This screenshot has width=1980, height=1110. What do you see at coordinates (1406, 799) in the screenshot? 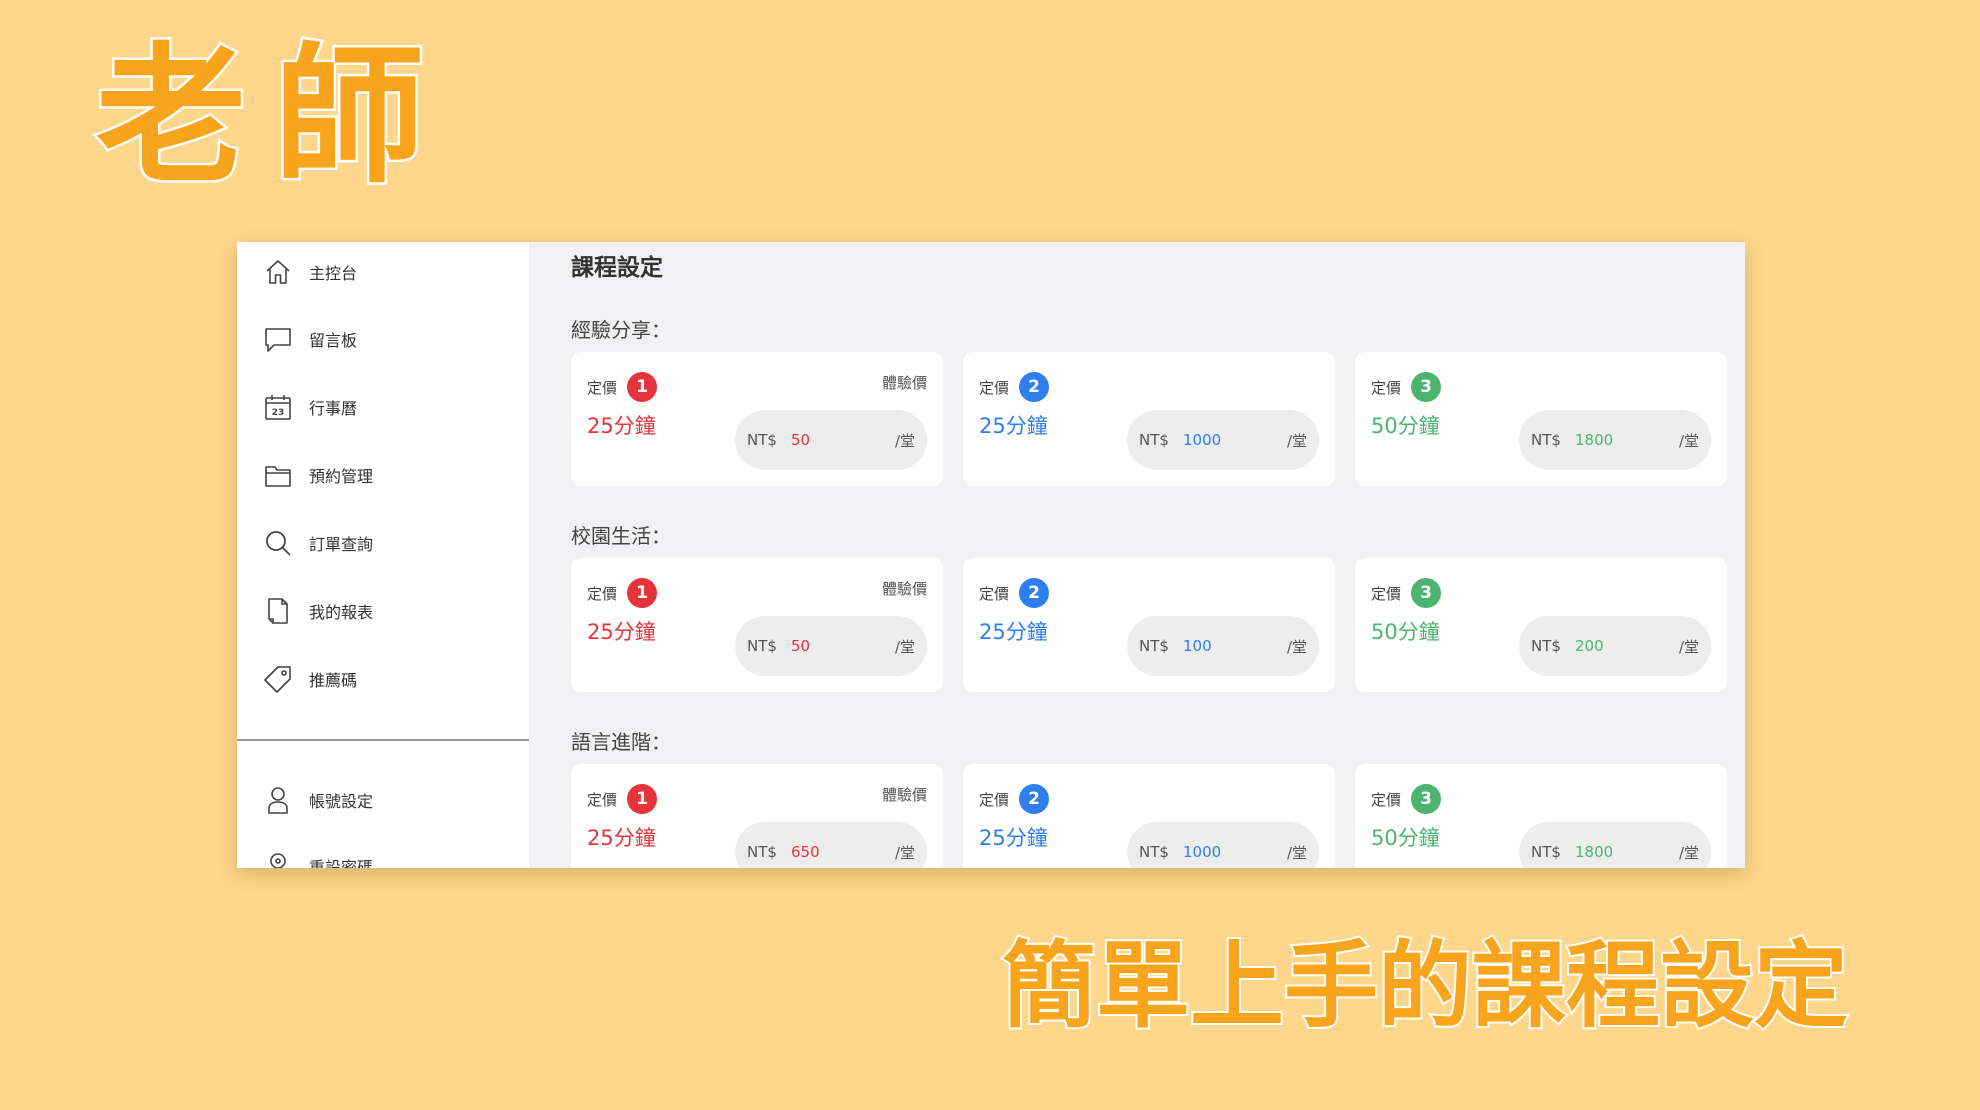
I see `price-tag: 定價 3` at bounding box center [1406, 799].